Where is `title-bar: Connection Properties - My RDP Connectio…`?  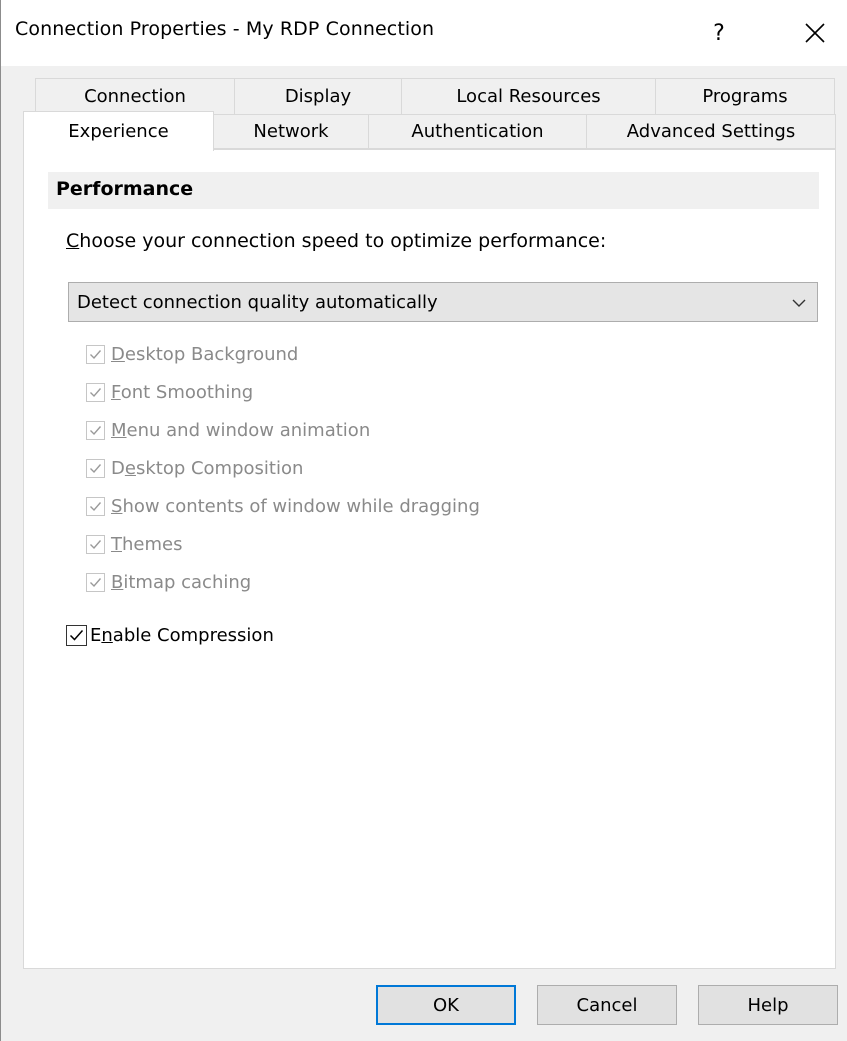 title-bar: Connection Properties - My RDP Connectio… is located at coordinates (424, 33).